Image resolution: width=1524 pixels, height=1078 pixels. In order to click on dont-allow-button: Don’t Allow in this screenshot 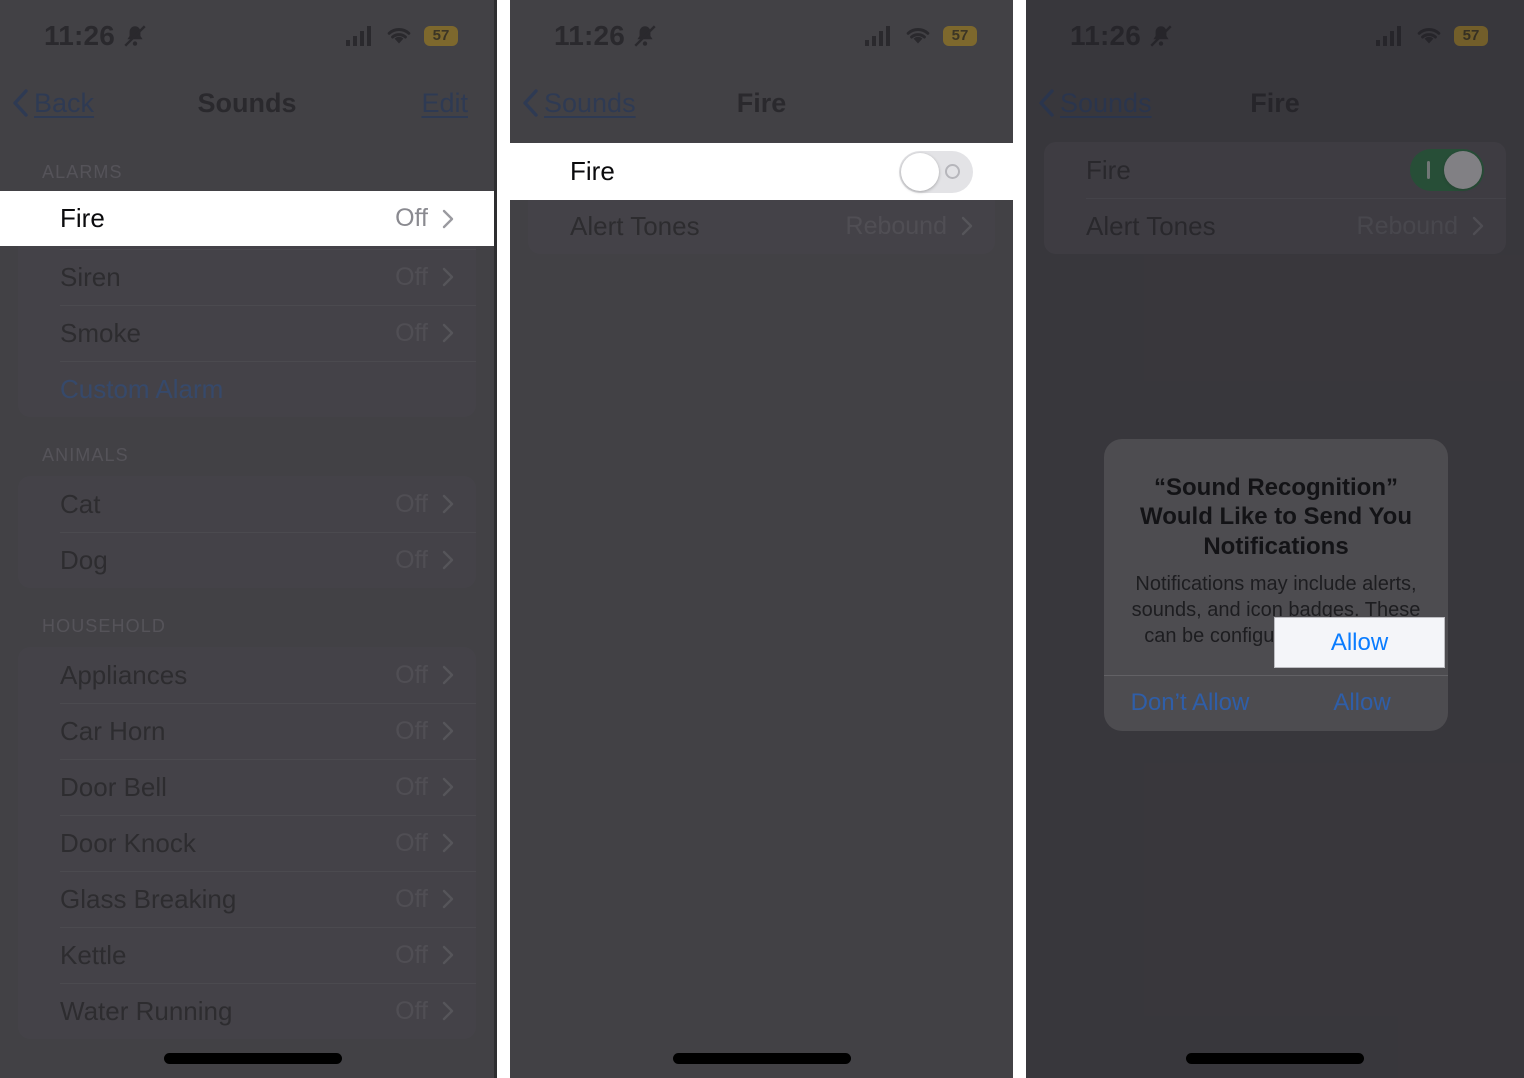, I will do `click(1190, 703)`.